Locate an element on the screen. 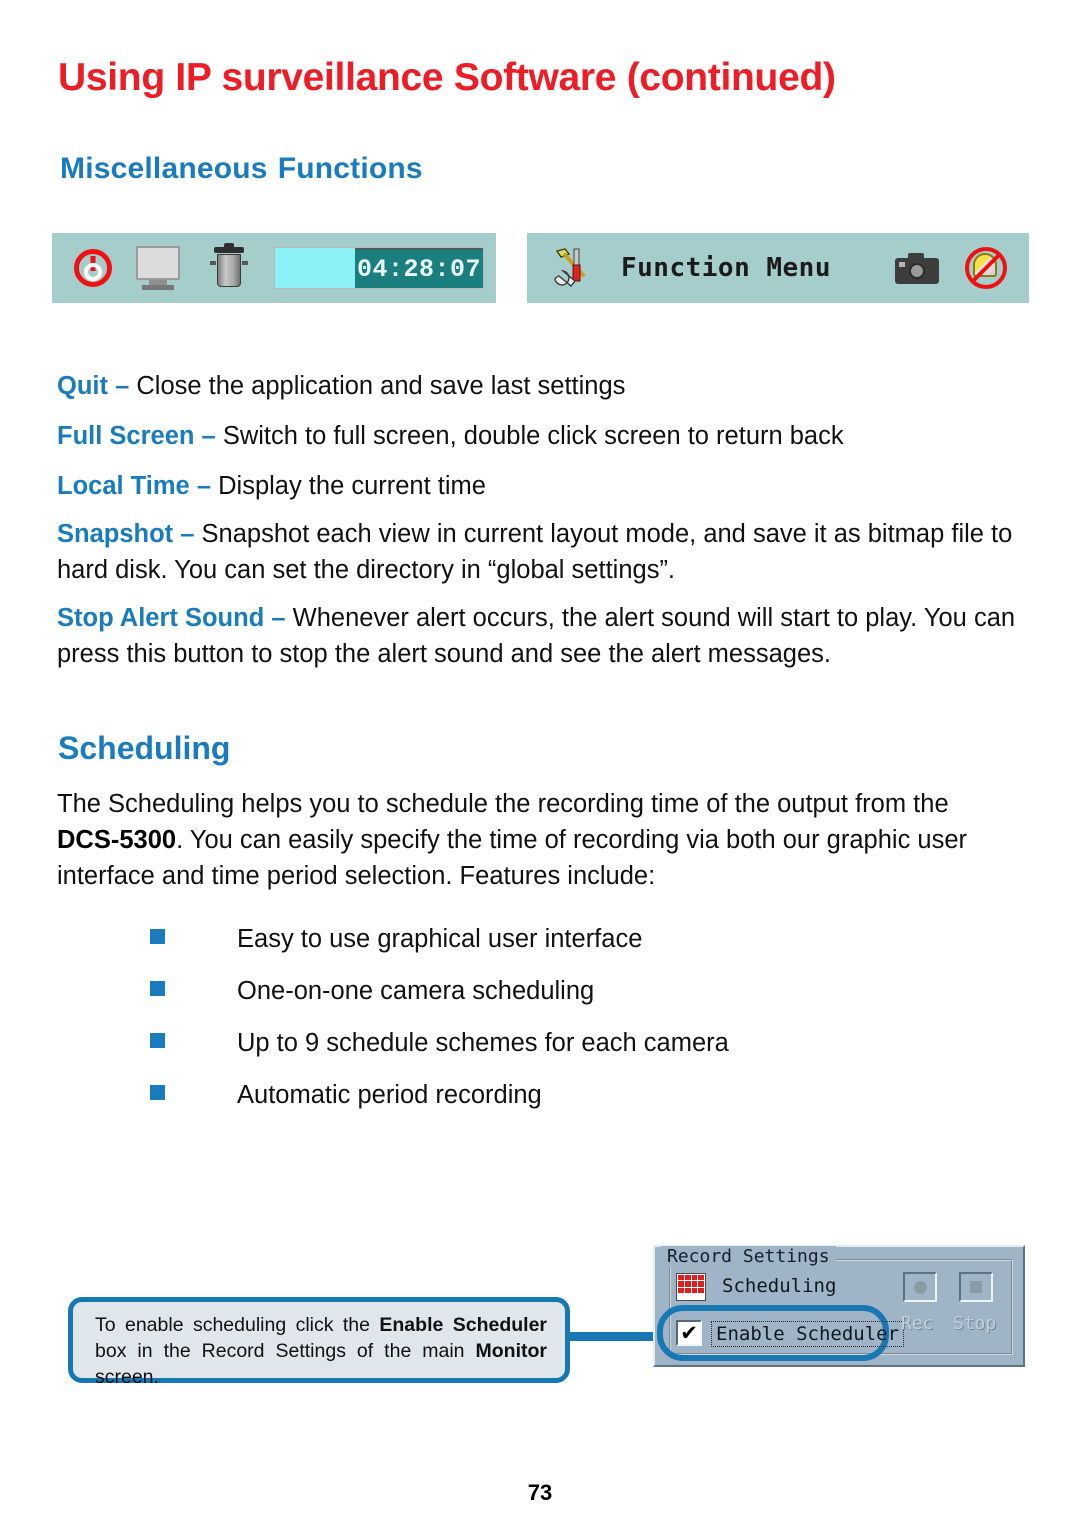  section-heading: Miscellaneous Functions is located at coordinates (241, 169).